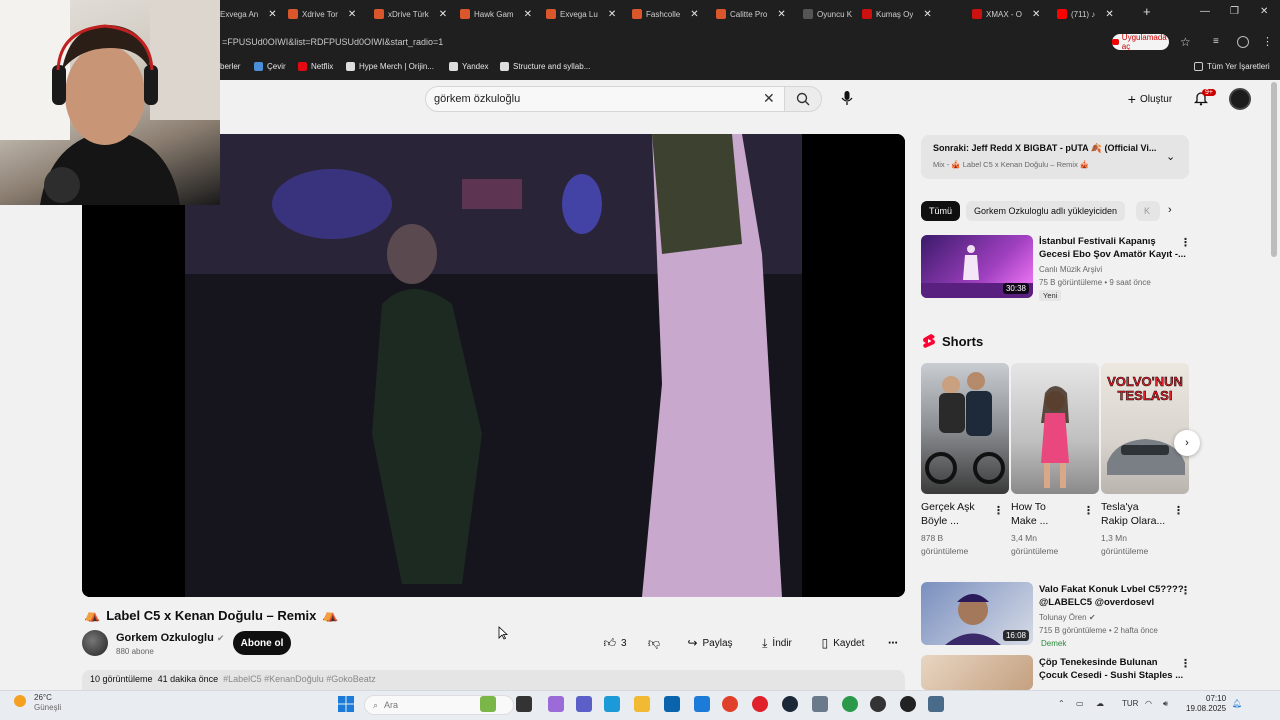  Describe the element at coordinates (710, 643) in the screenshot. I see `share-button: ↪ Paylaş` at that location.